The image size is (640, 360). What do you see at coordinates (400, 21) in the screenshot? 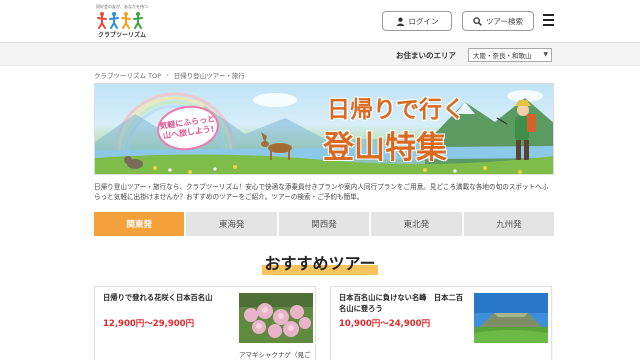
I see `user-icon` at bounding box center [400, 21].